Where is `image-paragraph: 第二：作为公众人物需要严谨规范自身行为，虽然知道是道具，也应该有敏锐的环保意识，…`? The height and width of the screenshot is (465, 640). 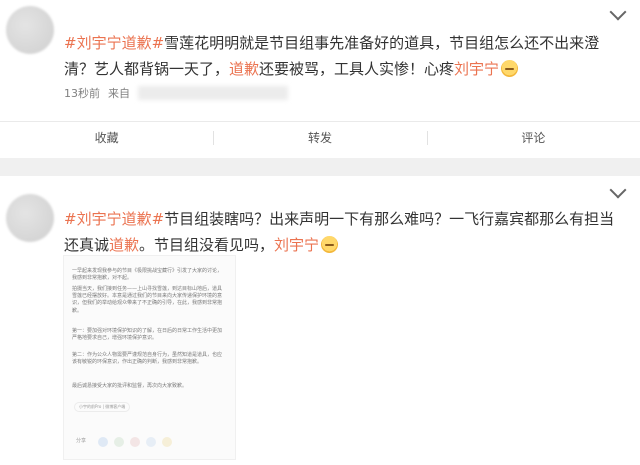
image-paragraph: 第二：作为公众人物需要严谨规范自身行为，虽然知道是道具，也应该有敏锐的环保意识，… is located at coordinates (147, 359).